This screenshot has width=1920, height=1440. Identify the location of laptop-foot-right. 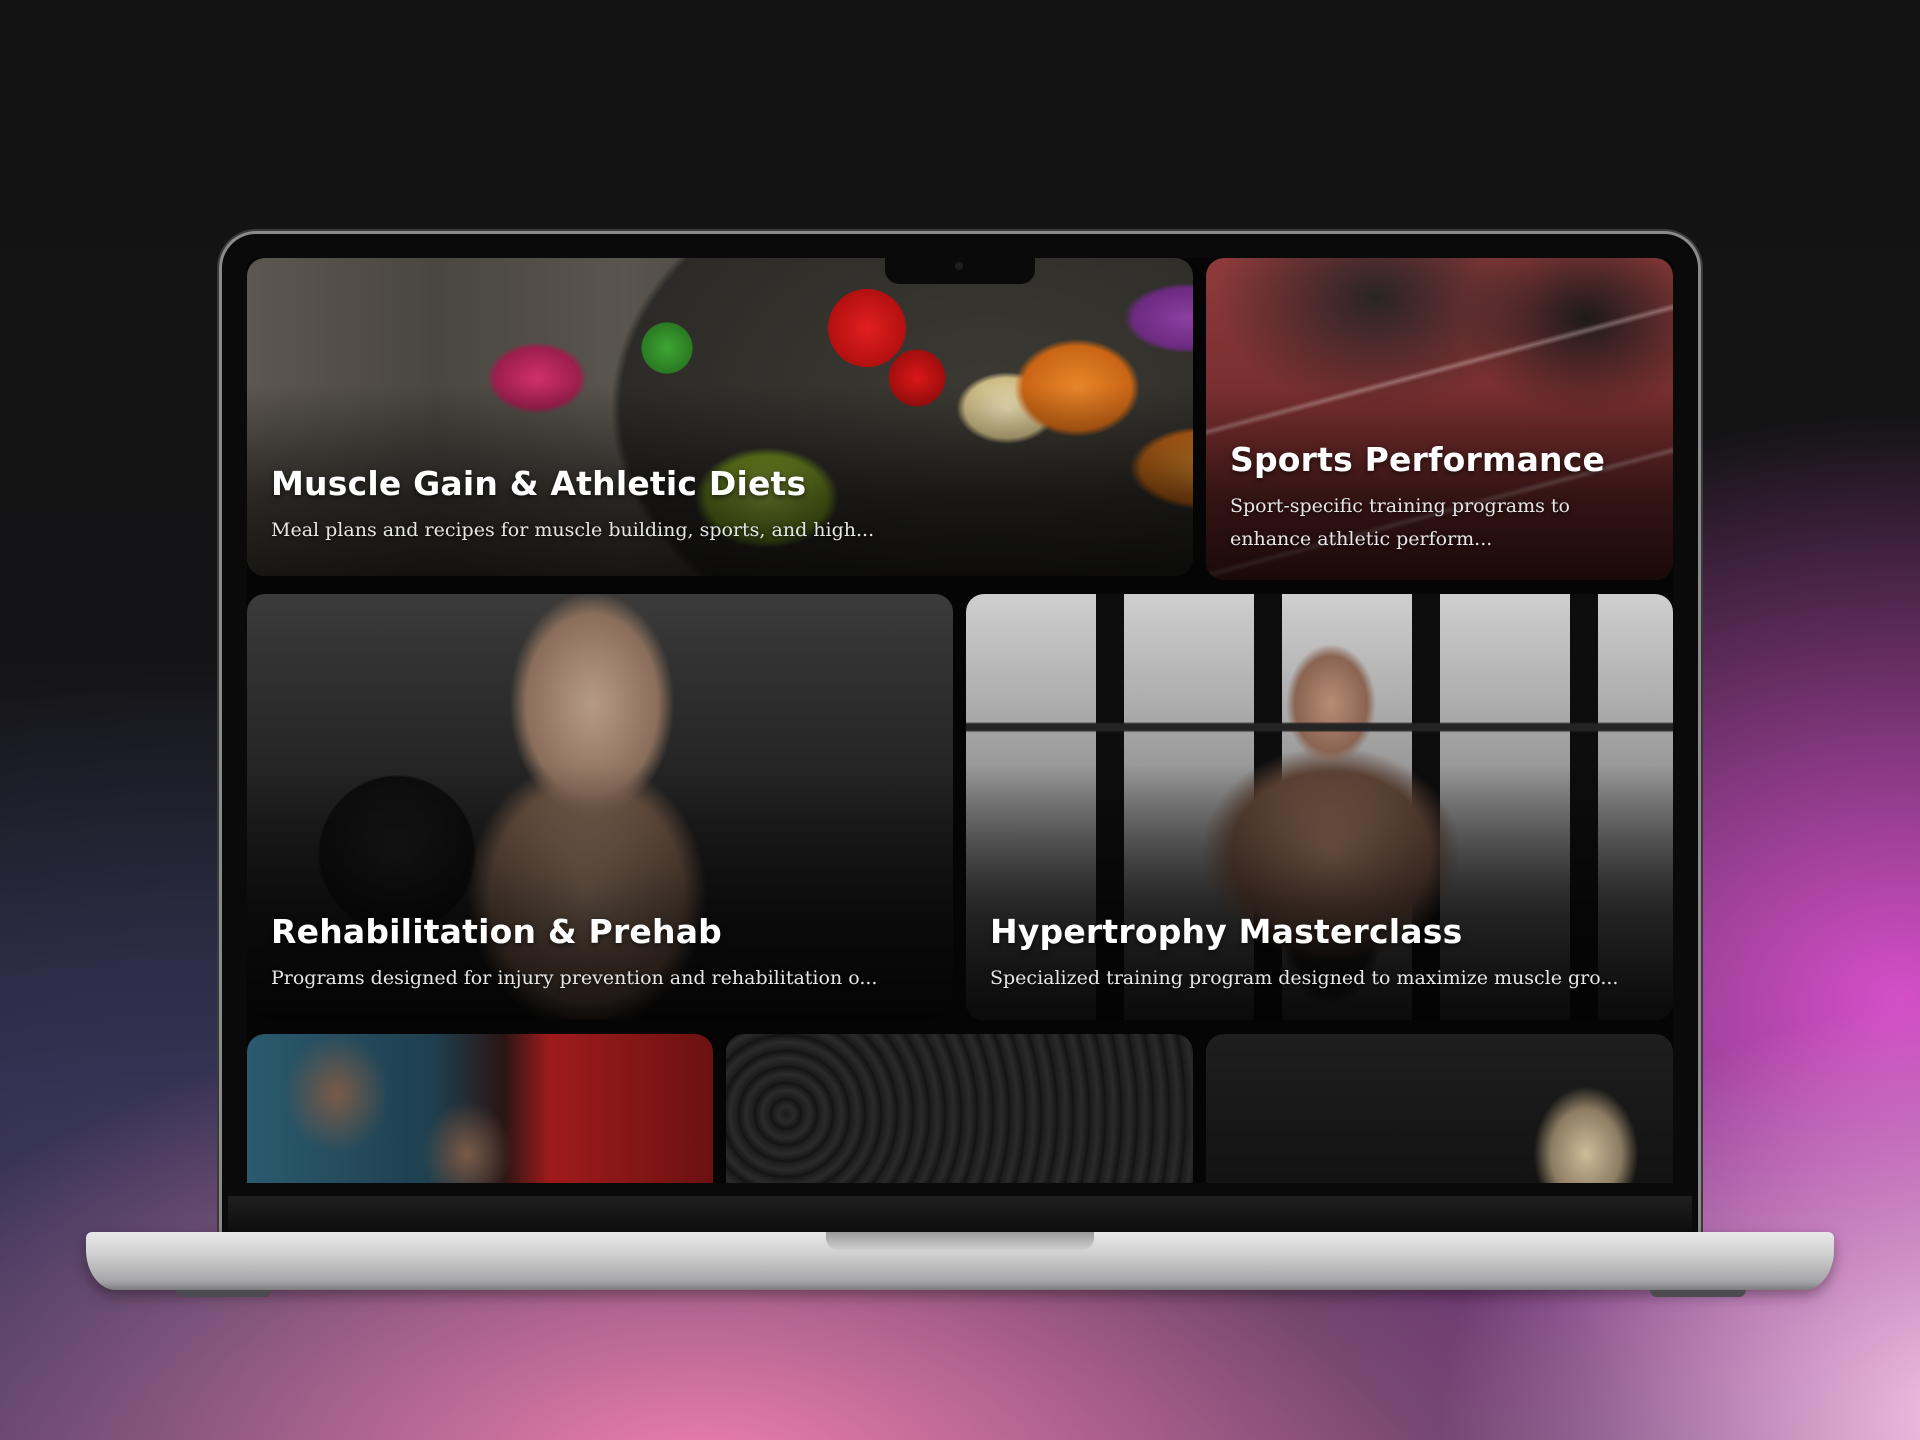
(1698, 1293).